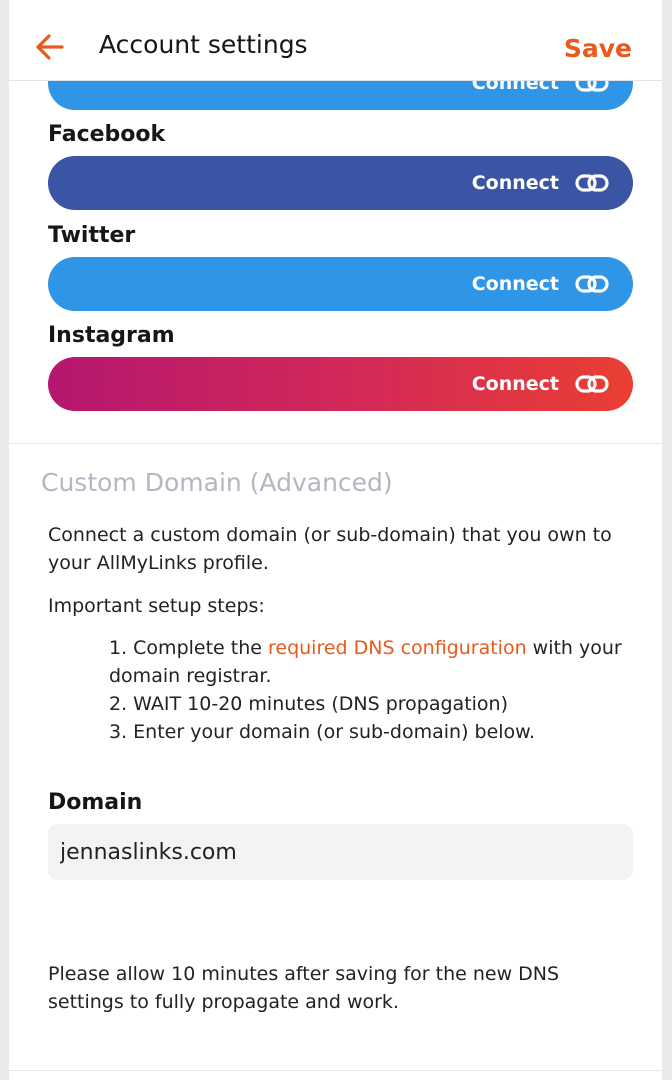 This screenshot has width=672, height=1080. What do you see at coordinates (335, 443) in the screenshot?
I see `section-divider` at bounding box center [335, 443].